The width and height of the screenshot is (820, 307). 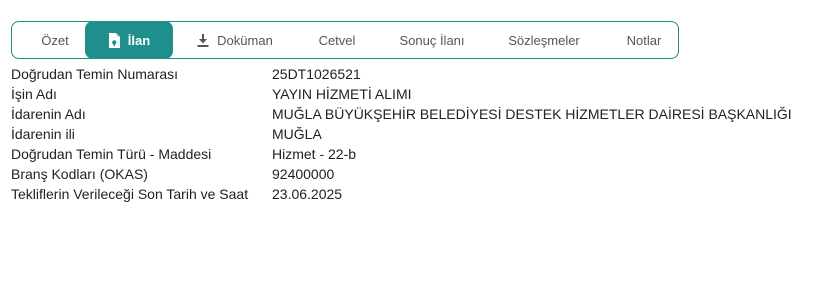 I want to click on tab-sozlesmeler: Sözleşmeler, so click(x=544, y=40).